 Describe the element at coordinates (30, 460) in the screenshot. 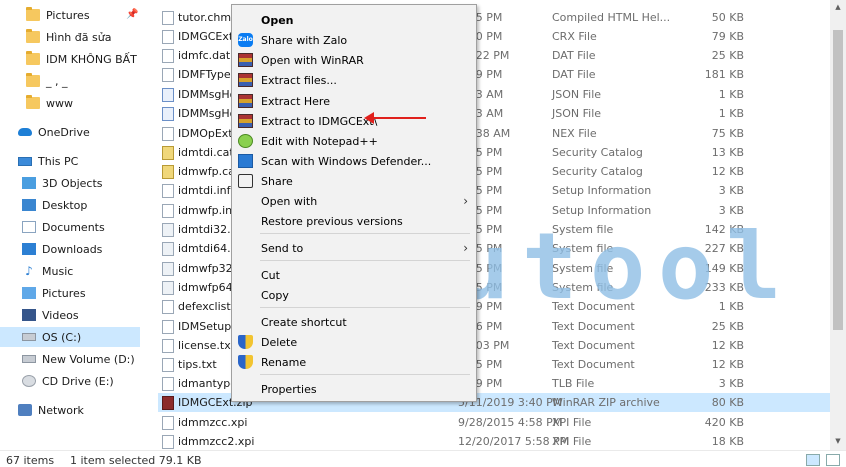

I see `item-count: 67 items` at that location.